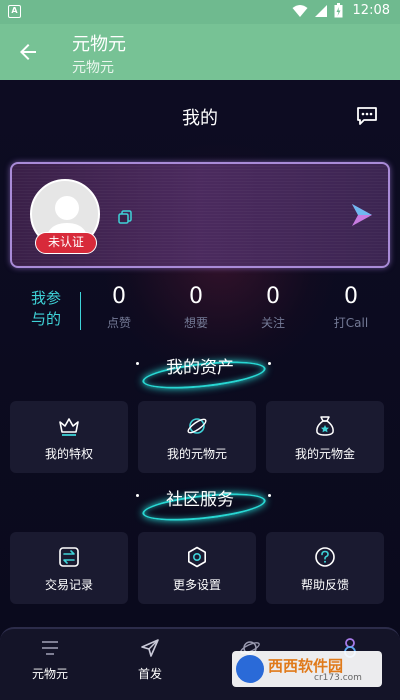 This screenshot has height=700, width=400. What do you see at coordinates (14, 11) in the screenshot?
I see `notification-app-icon: A` at bounding box center [14, 11].